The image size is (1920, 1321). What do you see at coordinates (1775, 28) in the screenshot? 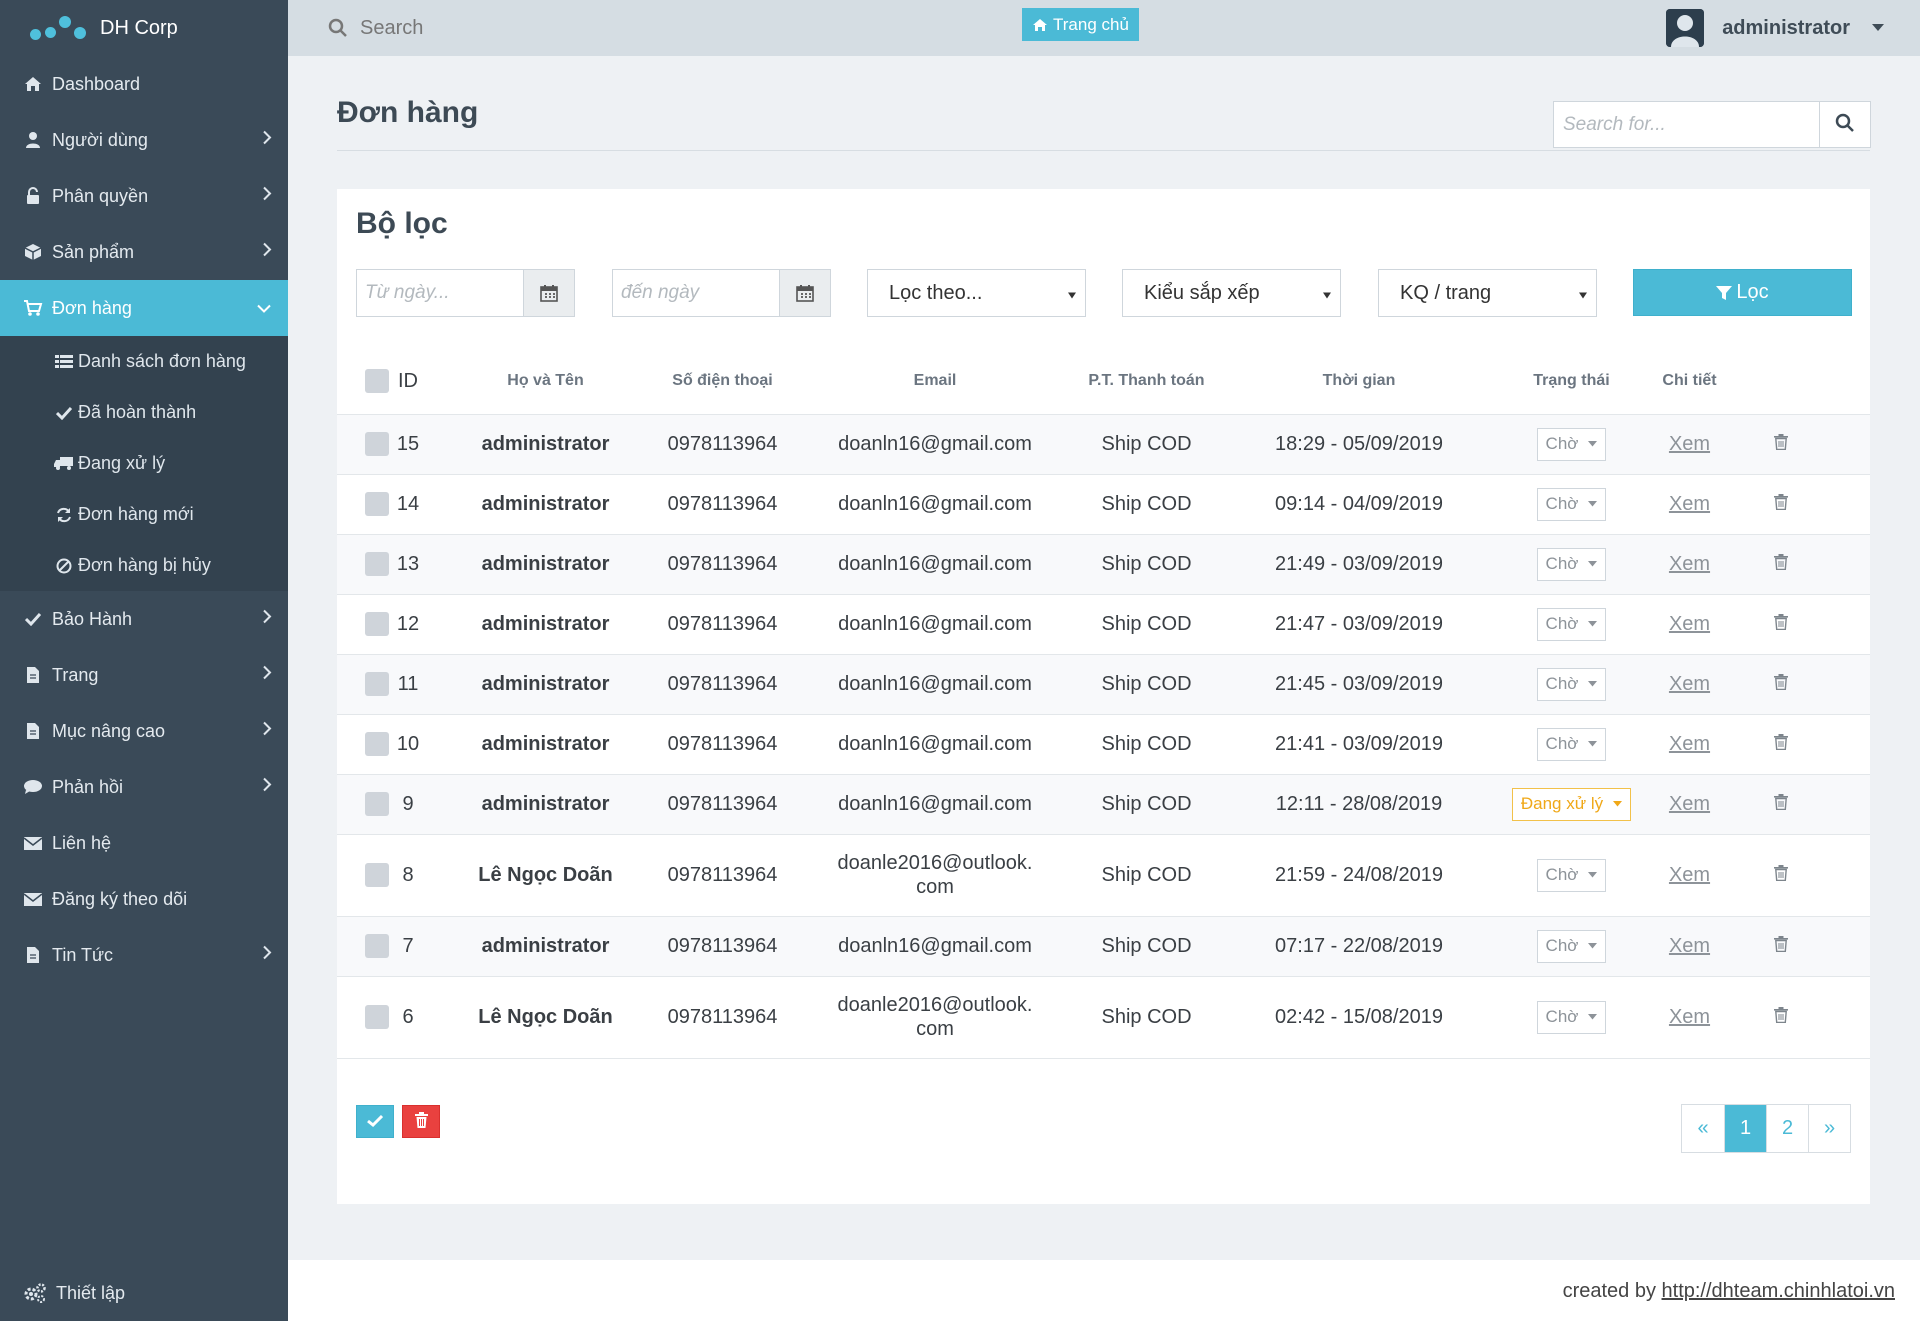
I see `user-menu: administrator` at bounding box center [1775, 28].